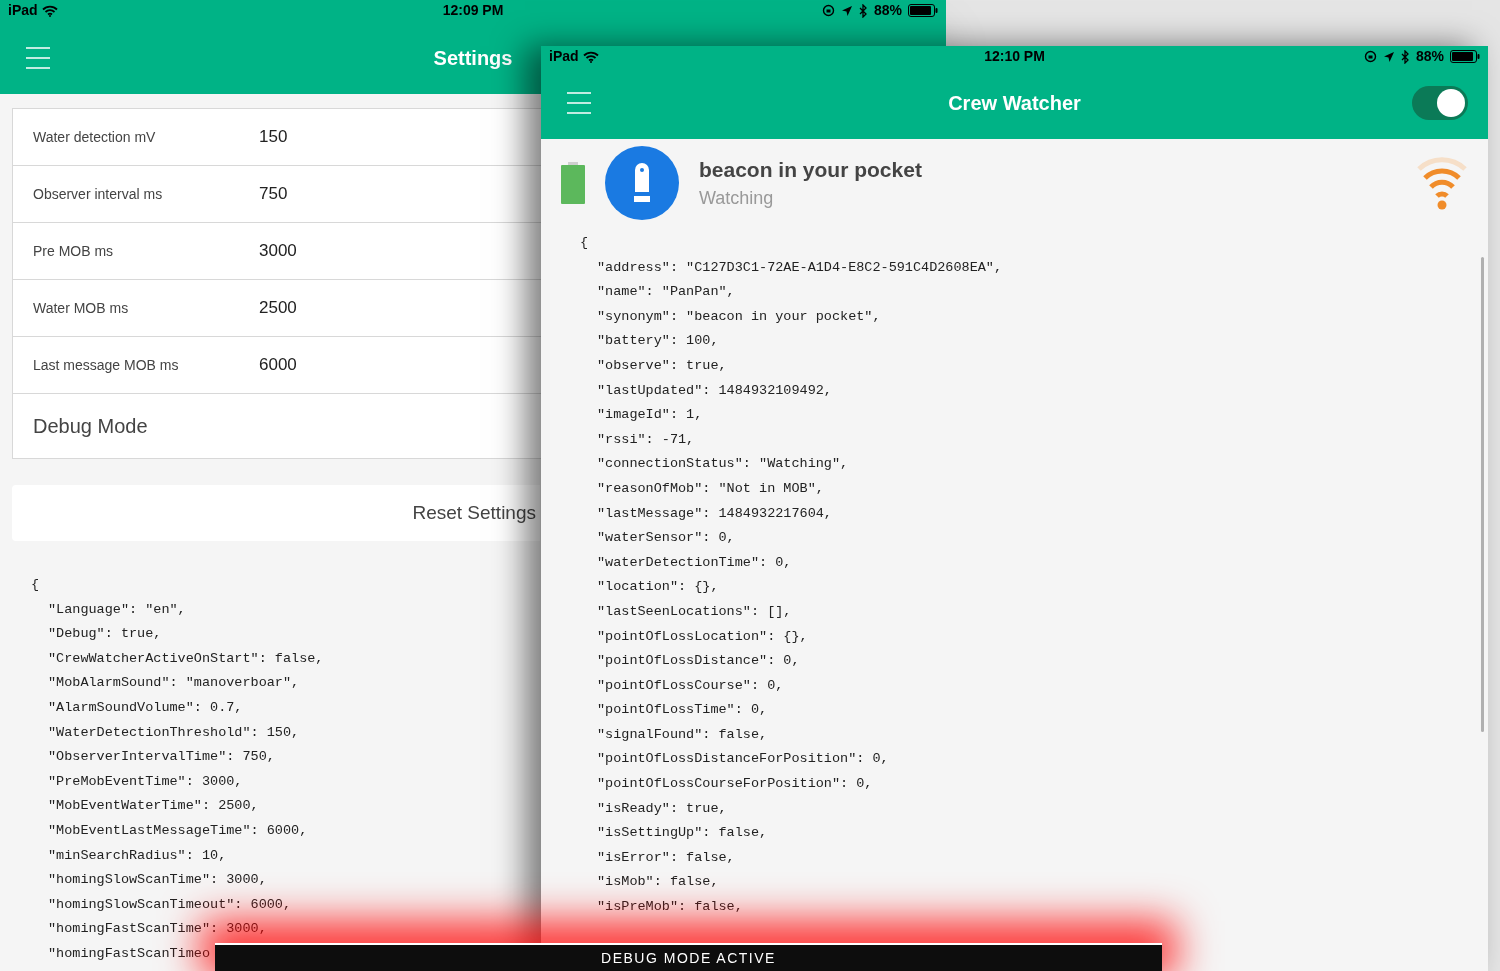  What do you see at coordinates (145, 707) in the screenshot?
I see `json-line: "AlarmSoundVolume": 0.7,` at bounding box center [145, 707].